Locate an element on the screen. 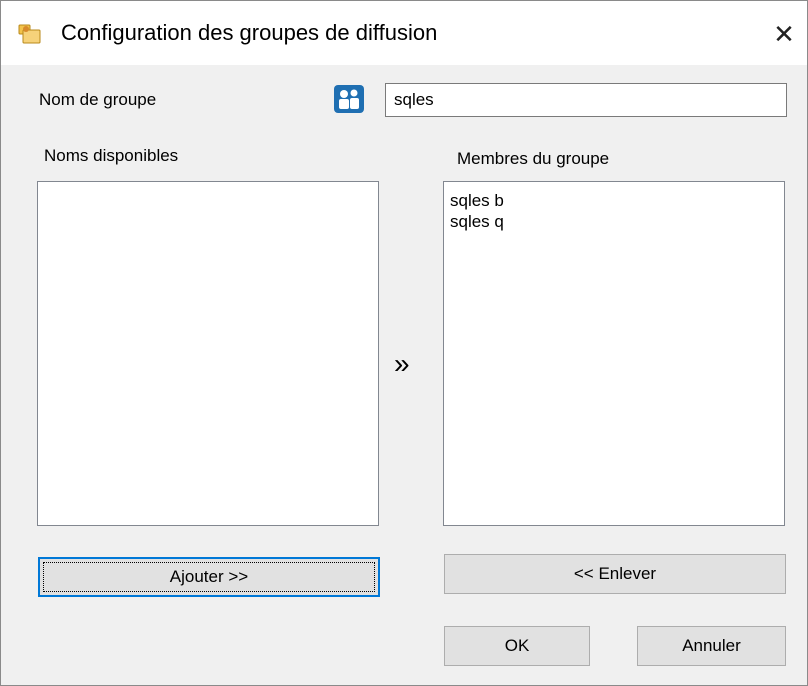 The height and width of the screenshot is (686, 808). list-item: sqles b is located at coordinates (614, 200).